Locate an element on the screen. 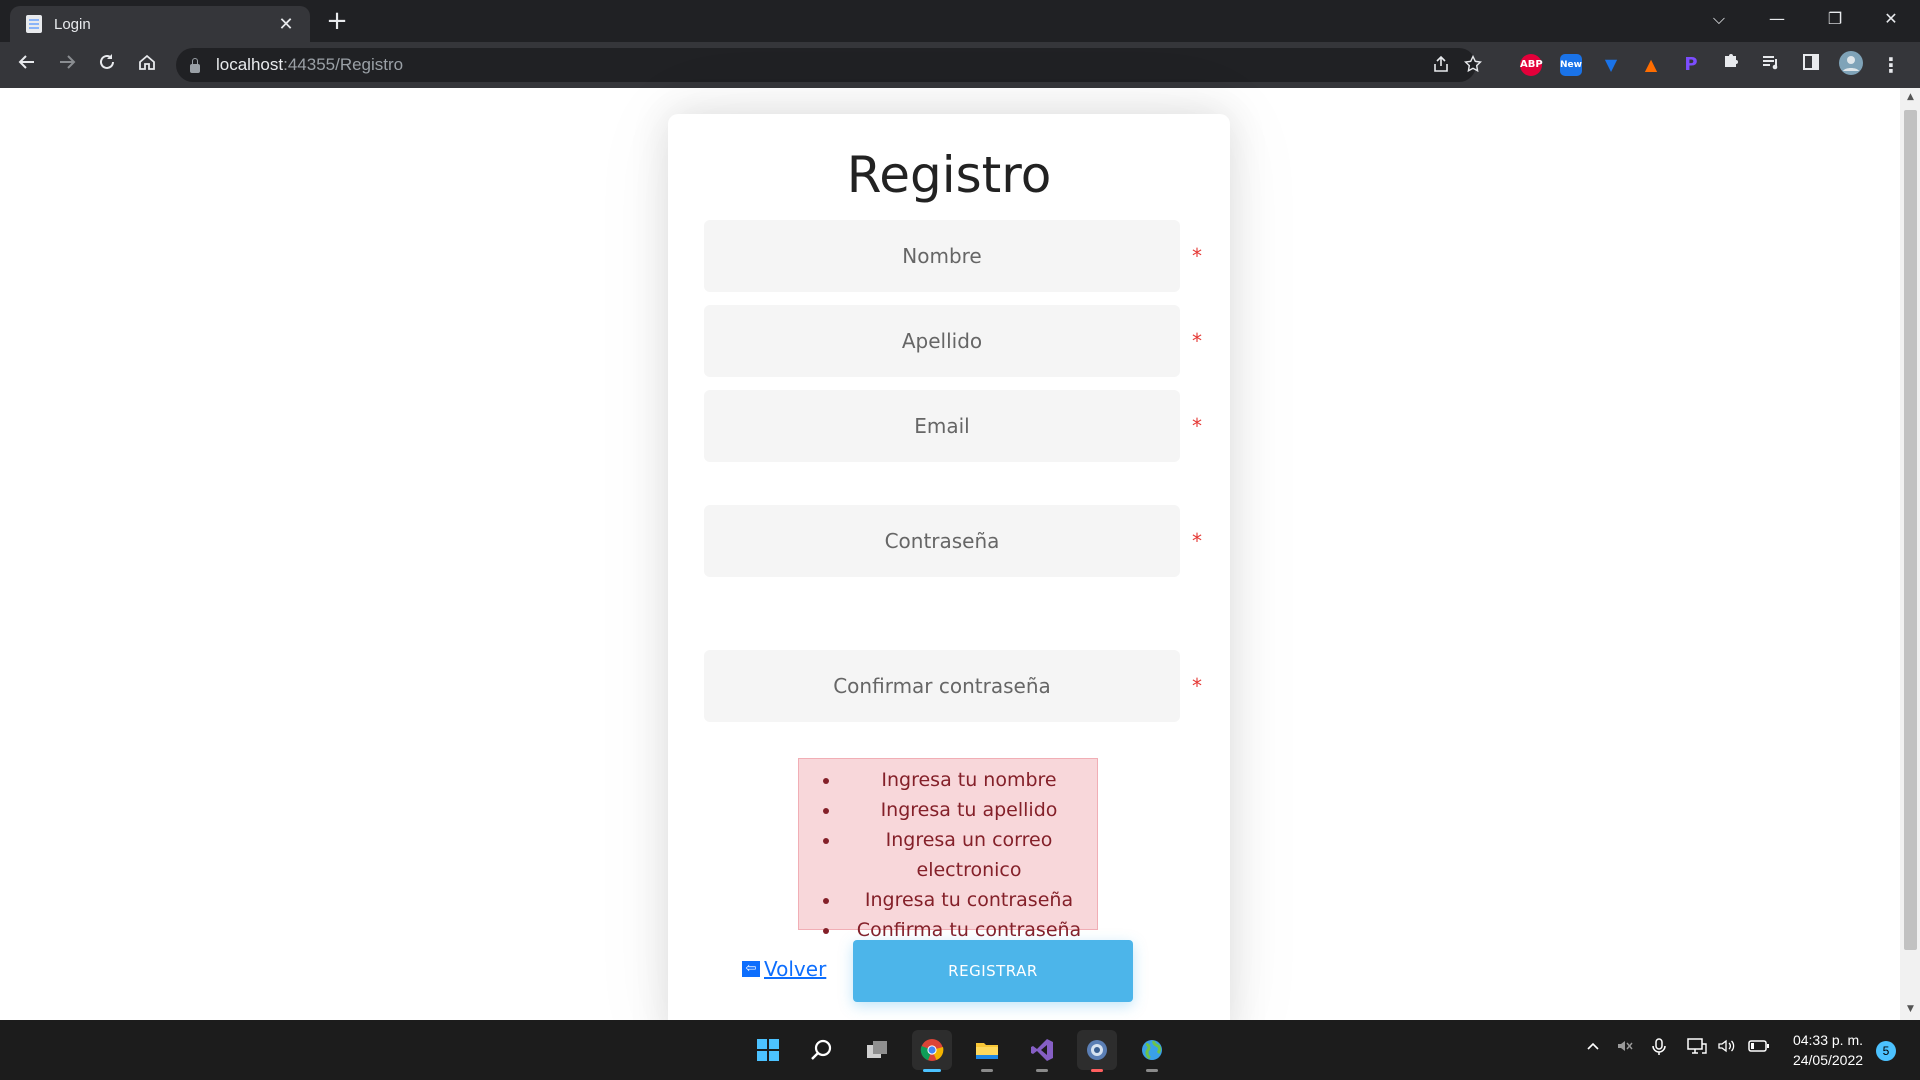  reload-icon is located at coordinates (107, 65).